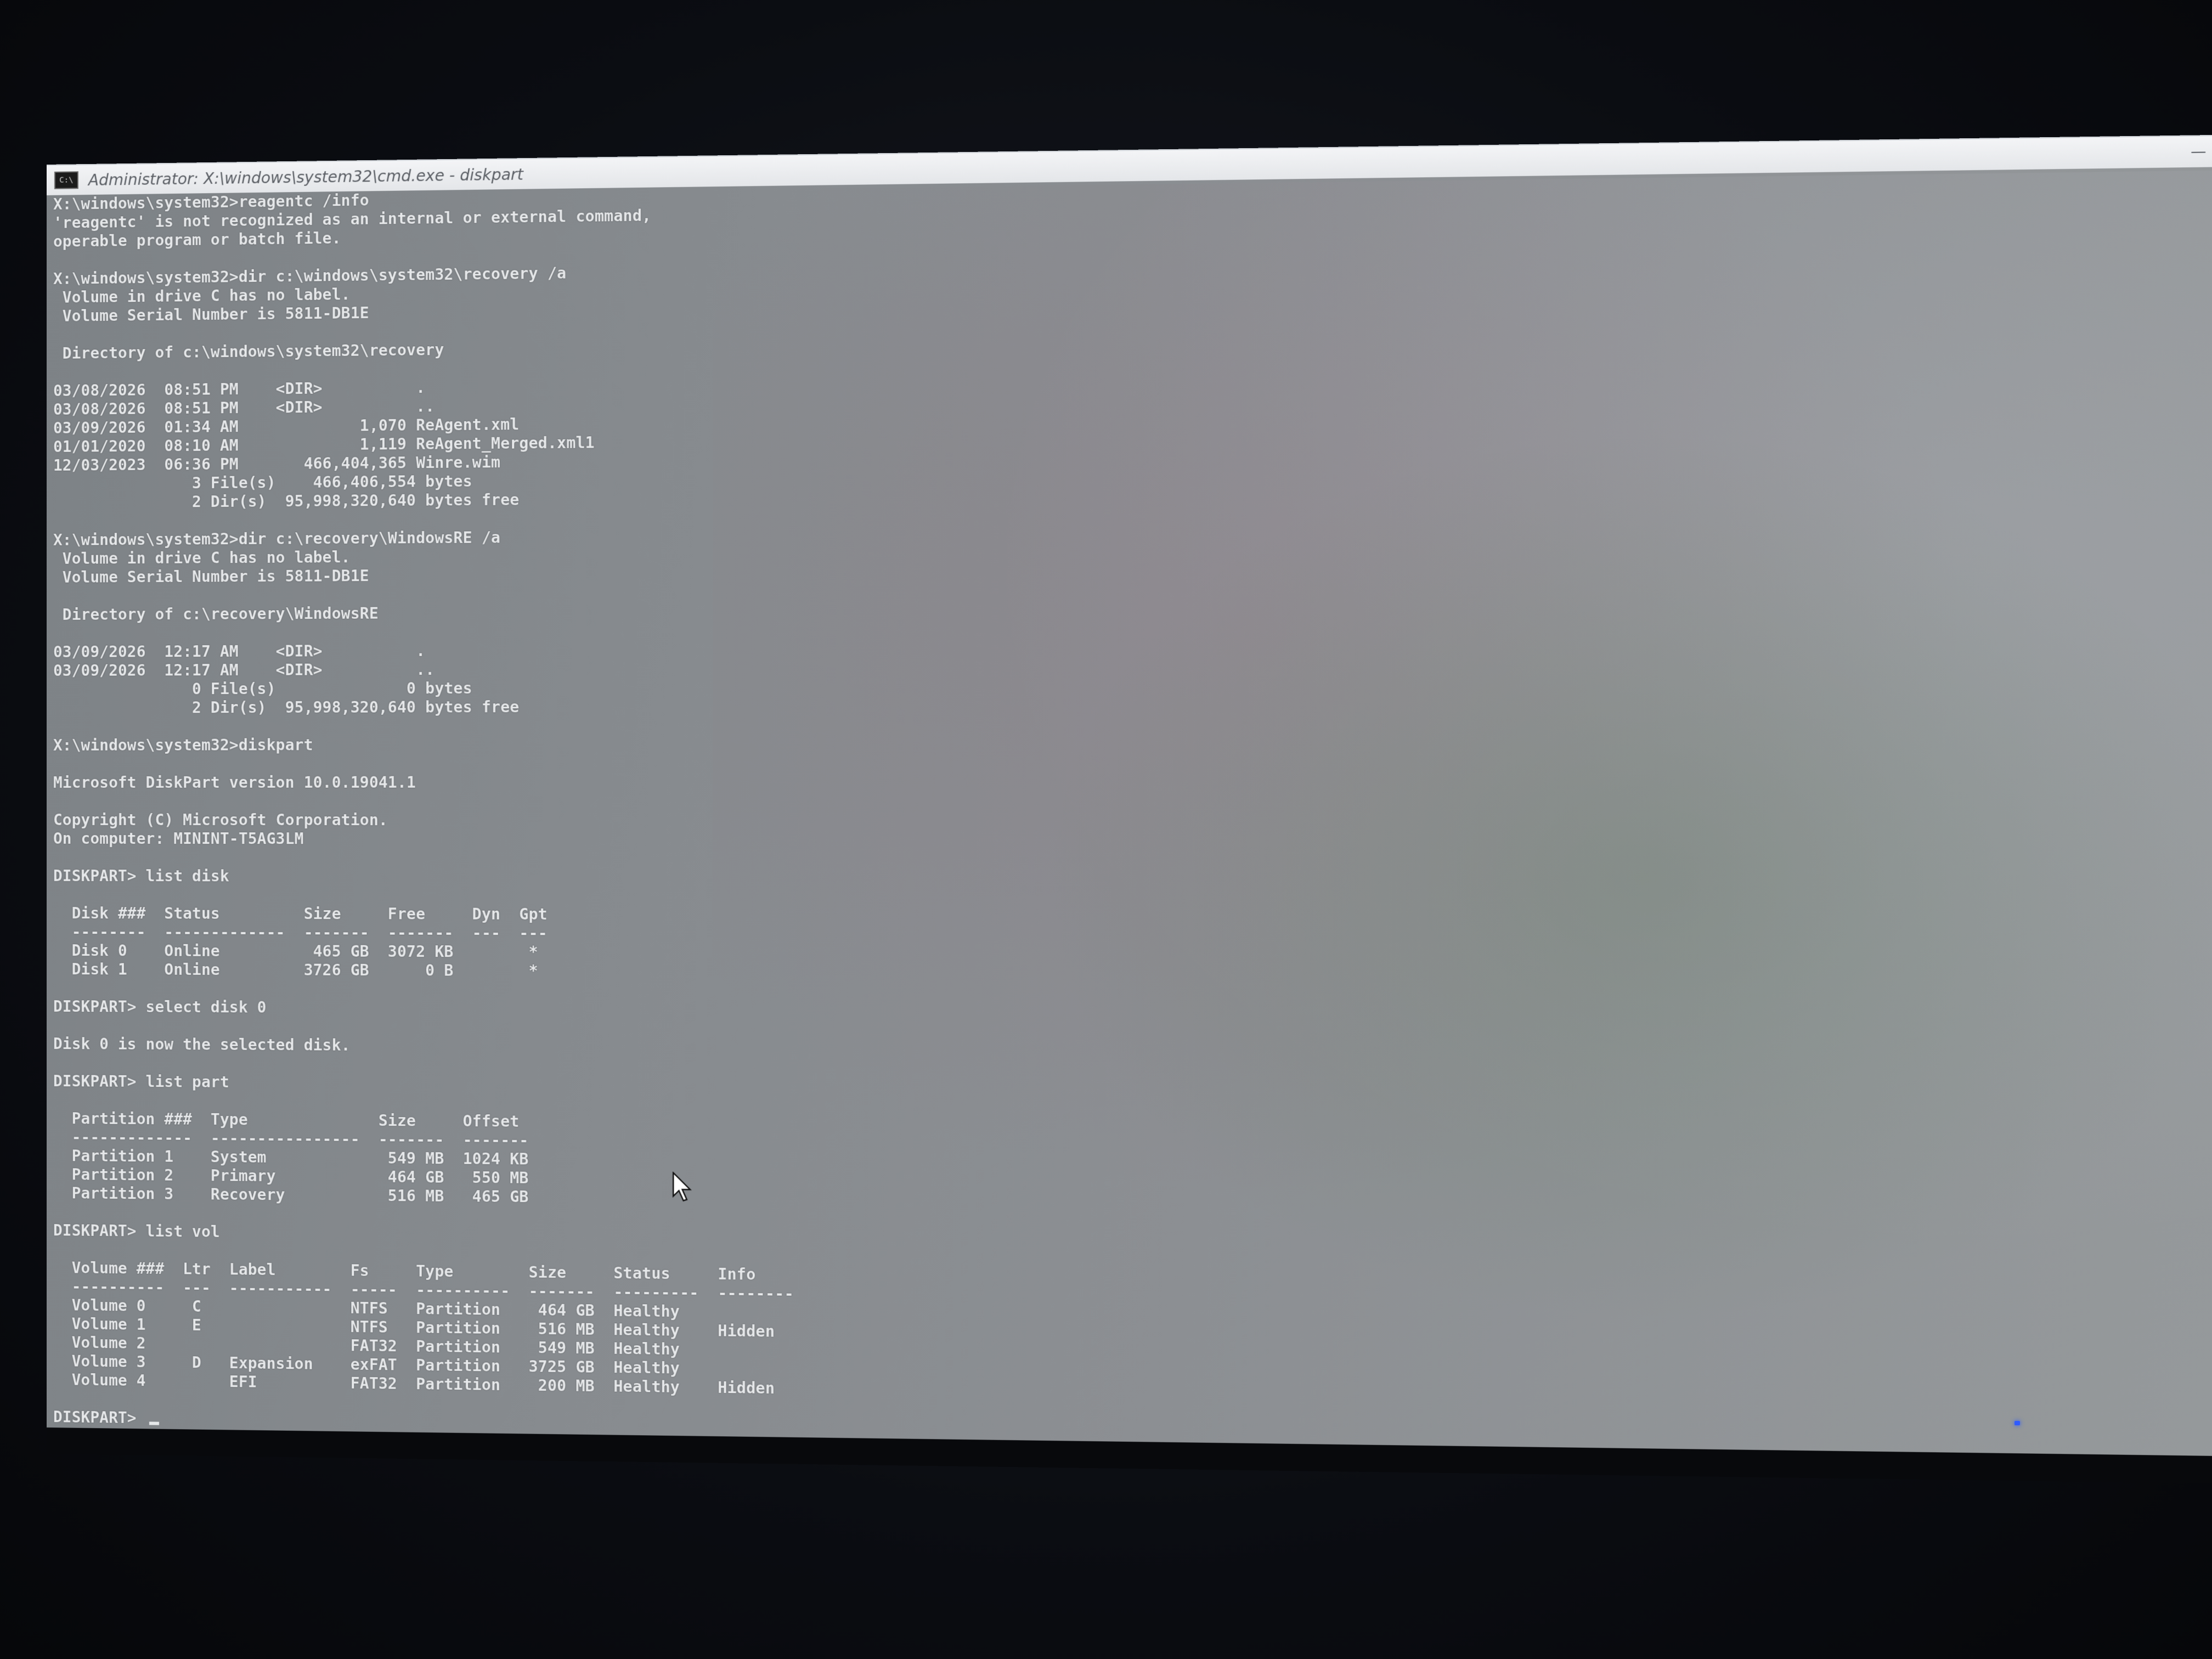  I want to click on window-controls: — ☐ ✕, so click(2194, 152).